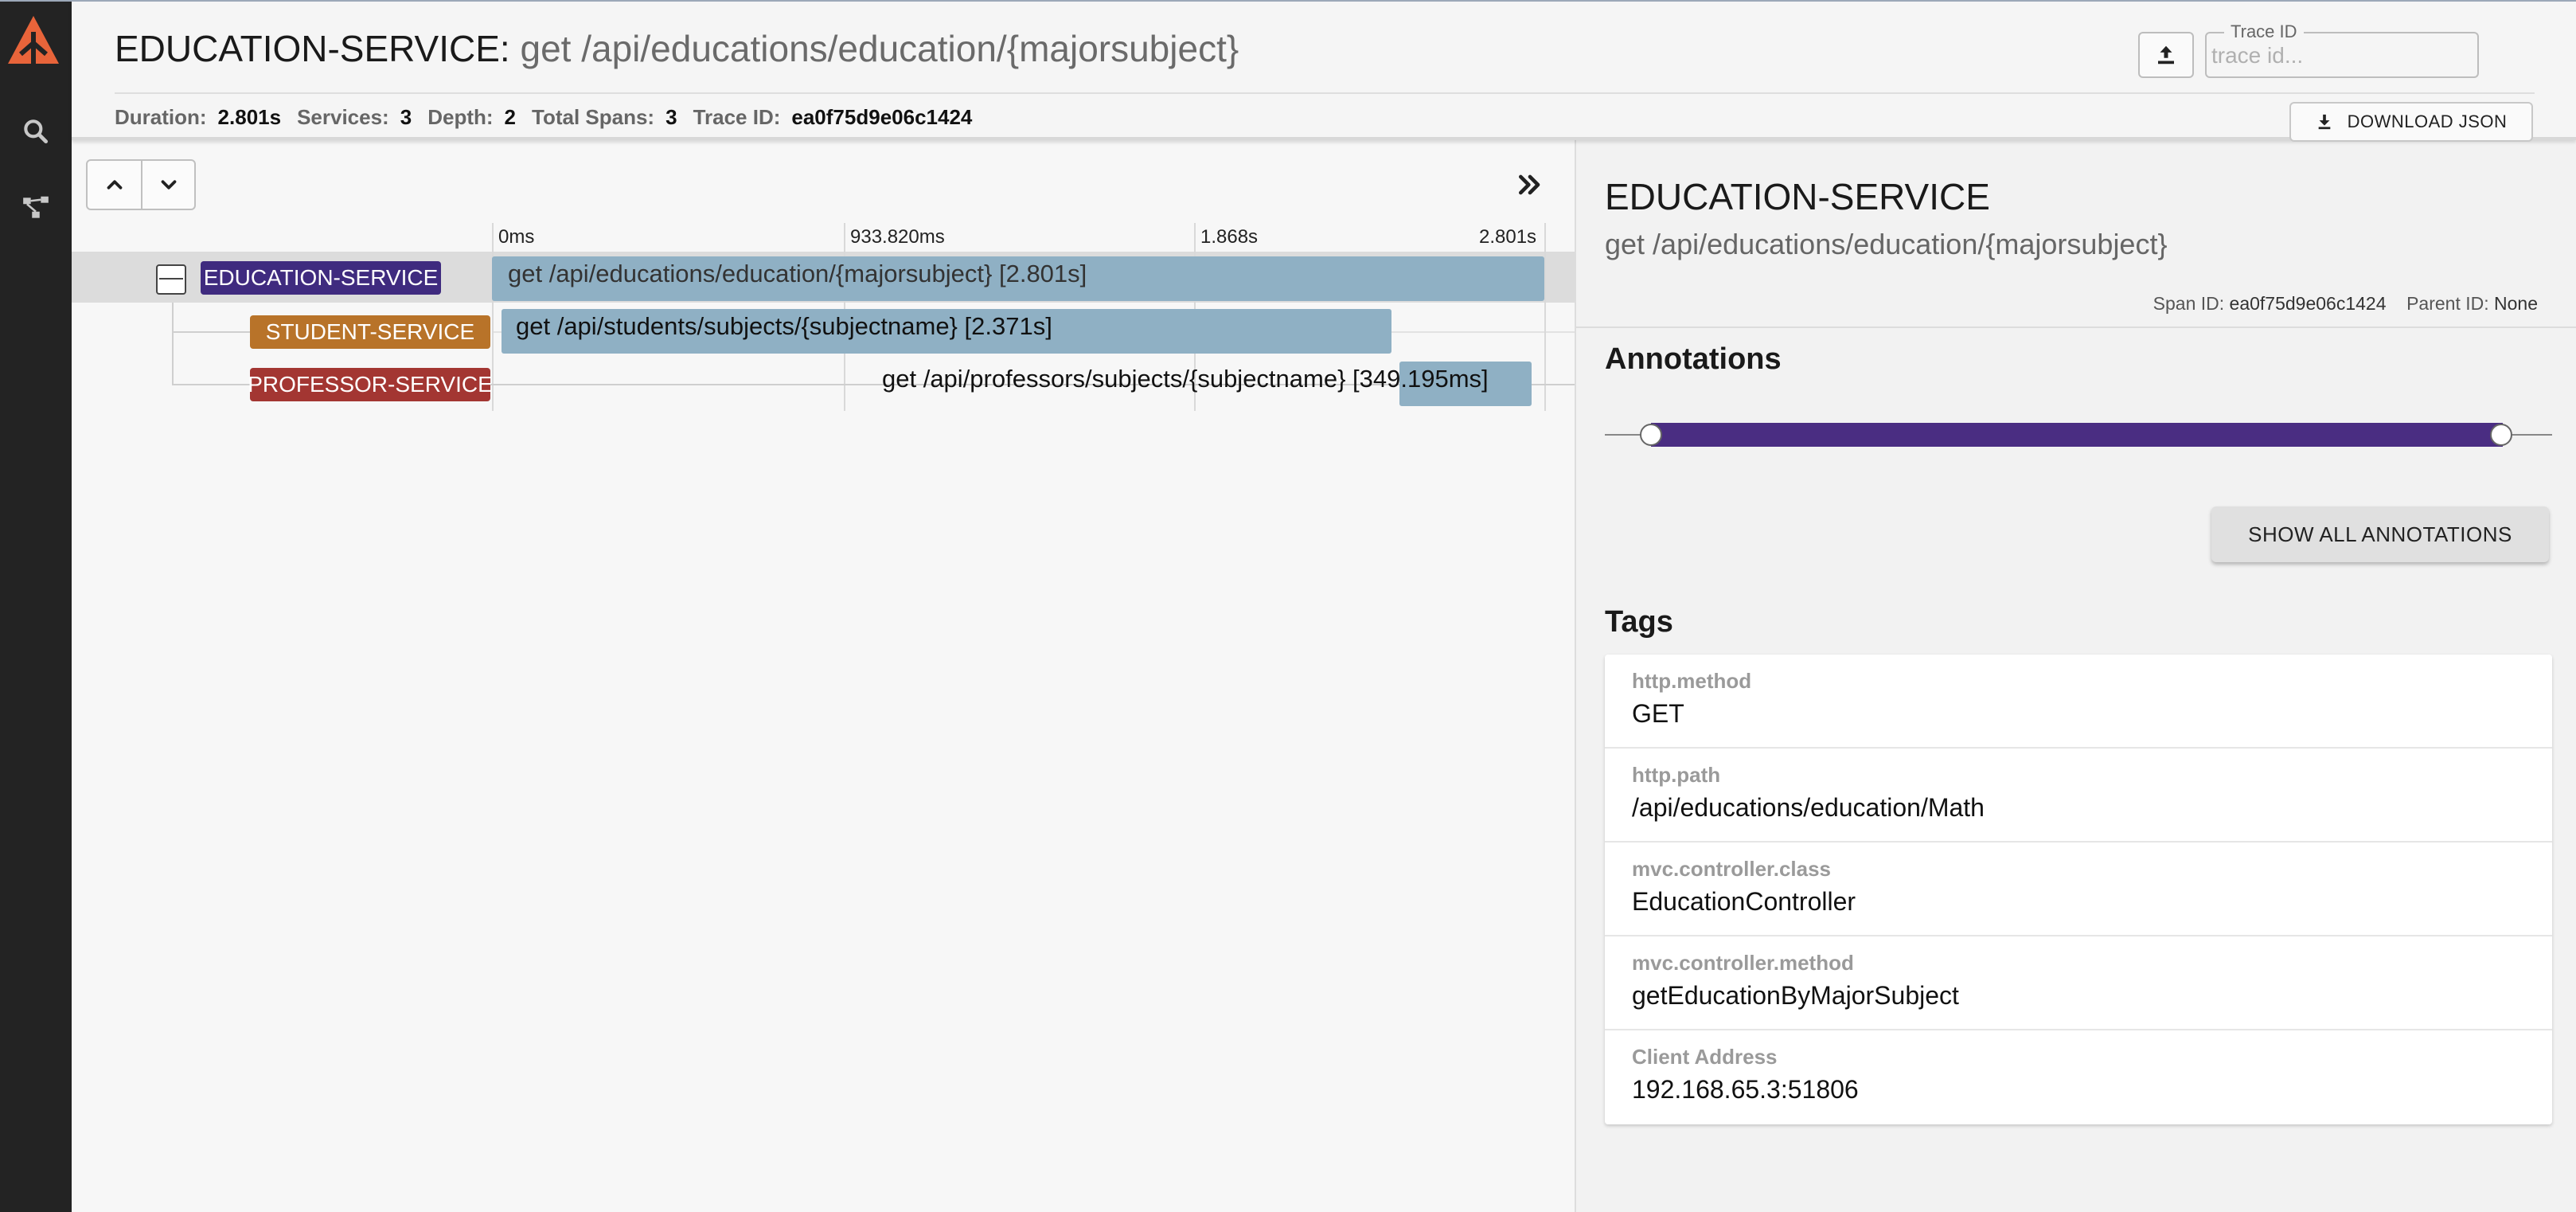  I want to click on tags-heading: Tags, so click(1639, 622).